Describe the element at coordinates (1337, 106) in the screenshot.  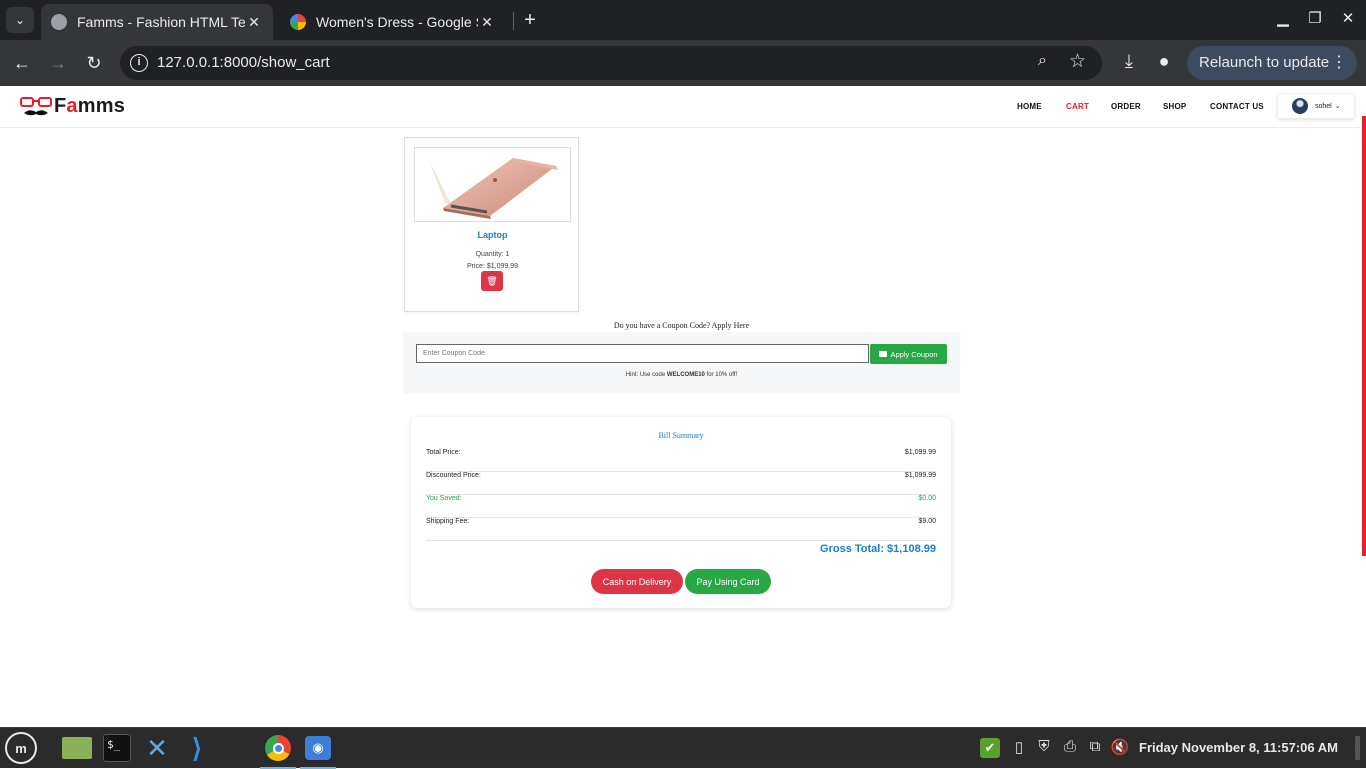
I see `chevron-down-icon: ⌄` at that location.